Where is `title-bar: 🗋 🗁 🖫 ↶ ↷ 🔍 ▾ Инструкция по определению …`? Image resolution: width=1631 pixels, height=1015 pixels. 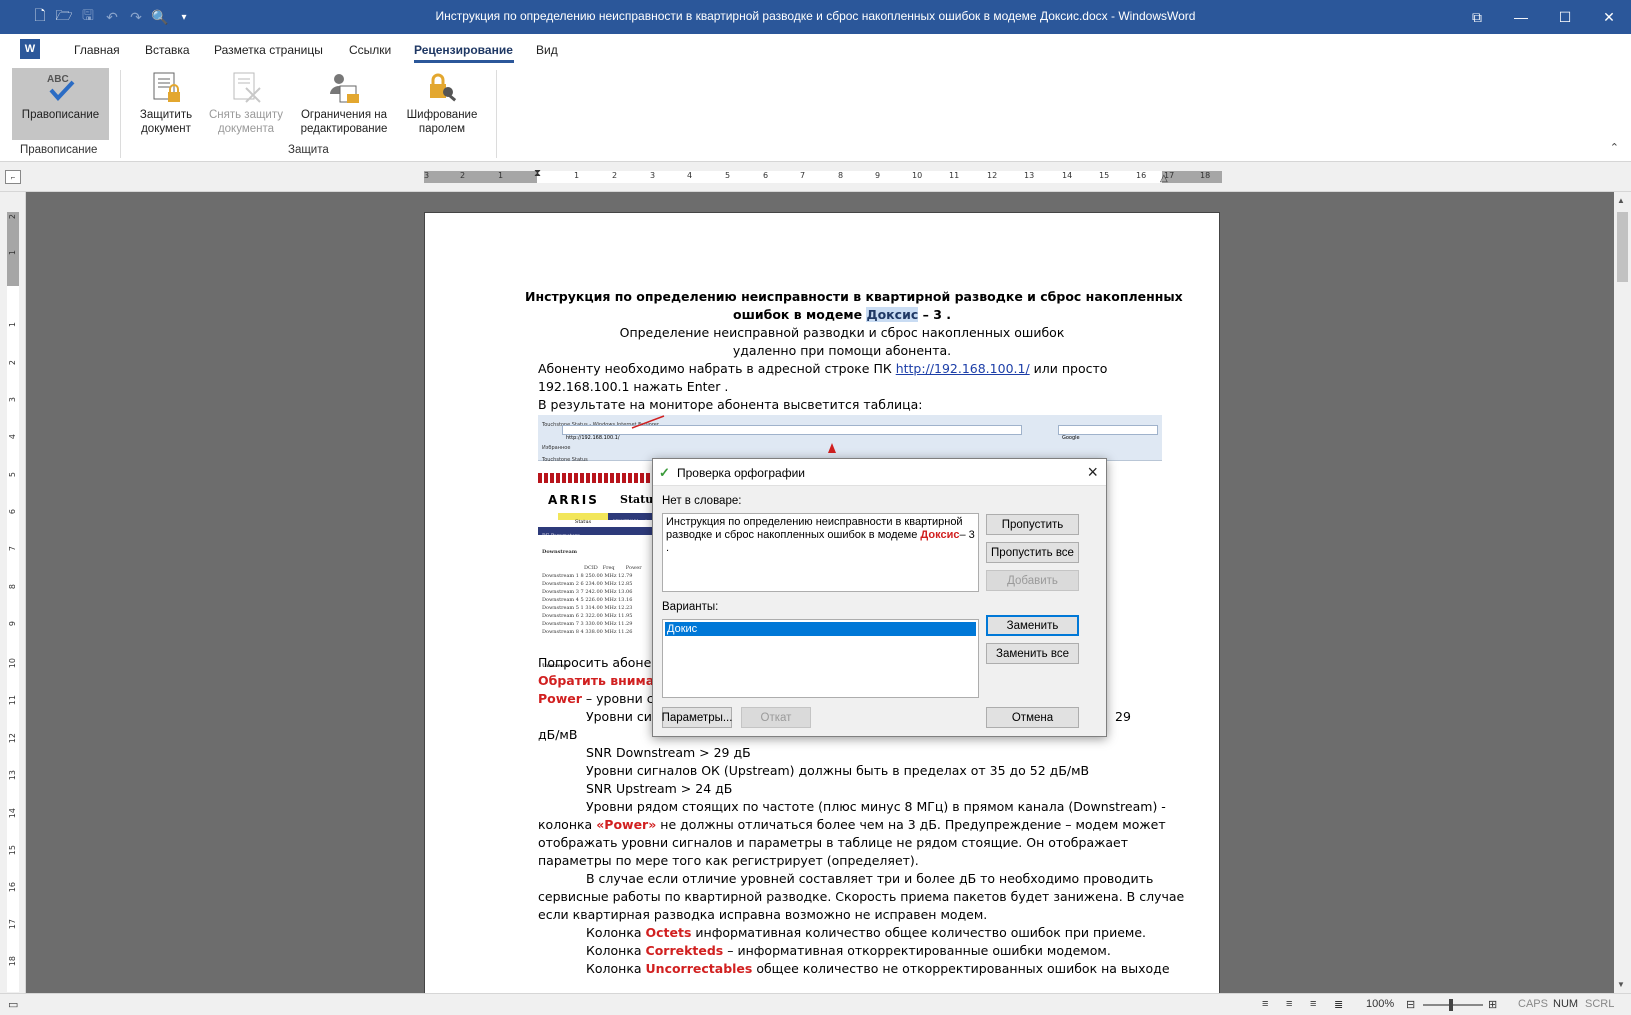
title-bar: 🗋 🗁 🖫 ↶ ↷ 🔍 ▾ Инструкция по определению … is located at coordinates (815, 17).